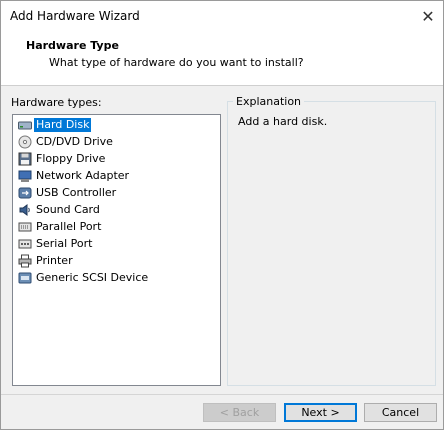 The width and height of the screenshot is (444, 430). Describe the element at coordinates (69, 226) in the screenshot. I see `list-item-label: Parallel Port` at that location.